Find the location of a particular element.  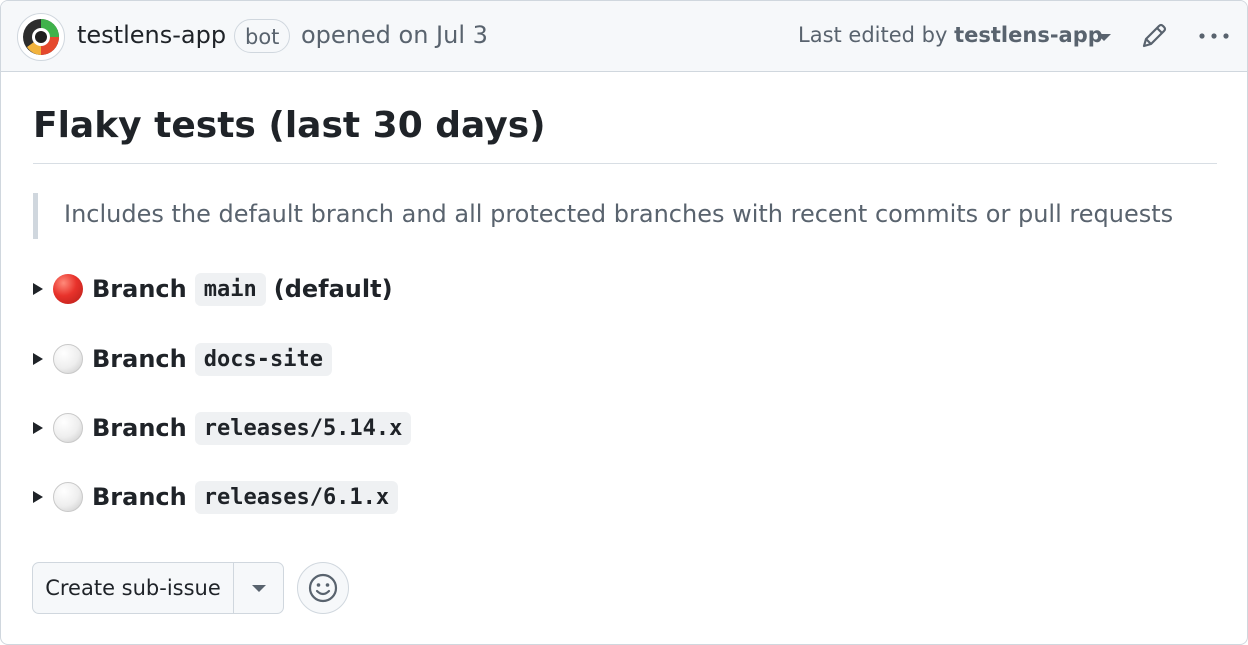

create-sub-issue-button: Create sub-issue is located at coordinates (133, 588).